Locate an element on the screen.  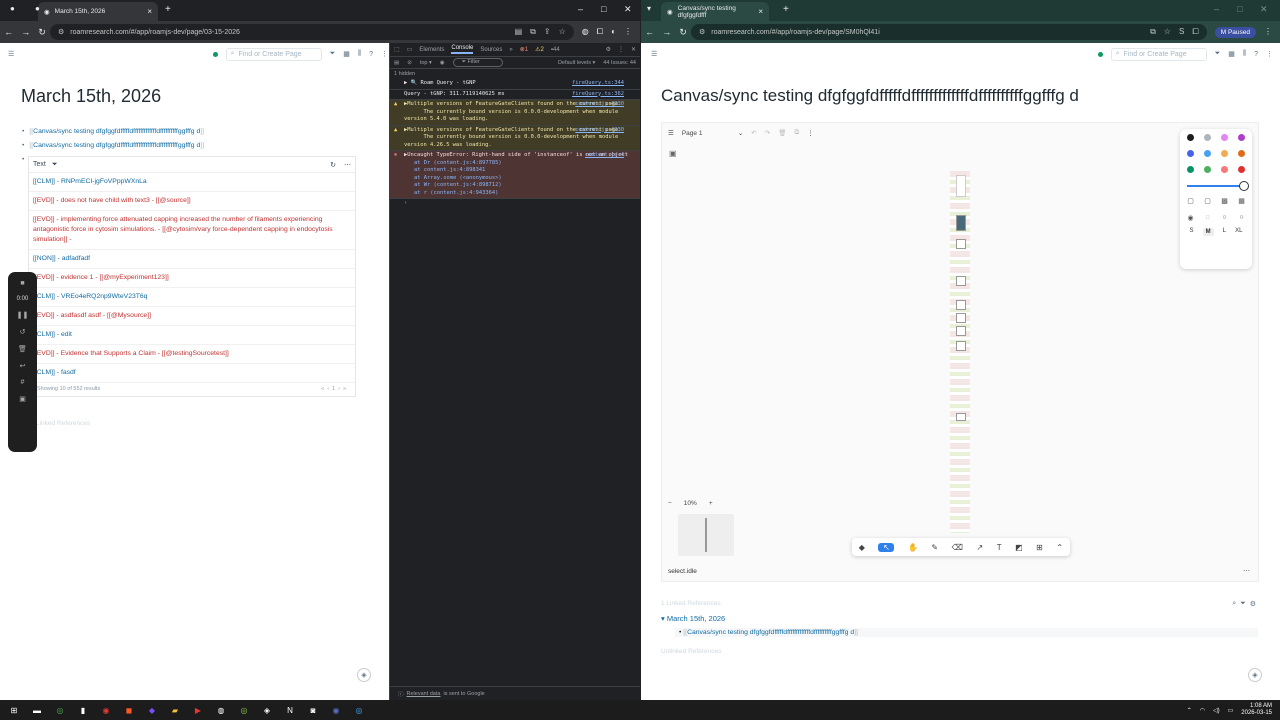
dash-dashed-icon: ◌ is located at coordinates (1207, 218).